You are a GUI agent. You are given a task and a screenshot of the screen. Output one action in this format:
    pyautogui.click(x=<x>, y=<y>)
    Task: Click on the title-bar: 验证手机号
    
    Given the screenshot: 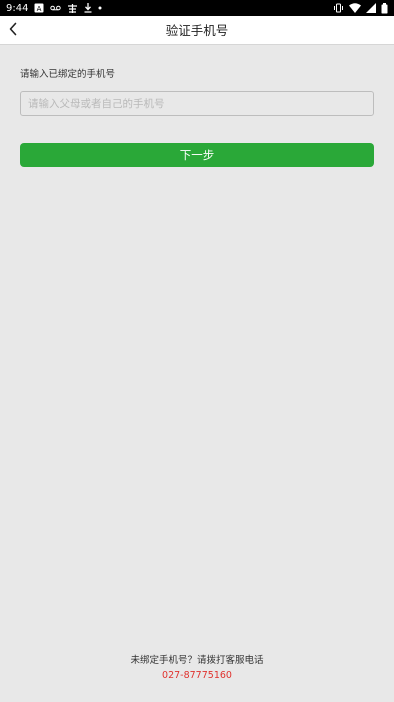 What is the action you would take?
    pyautogui.click(x=197, y=30)
    